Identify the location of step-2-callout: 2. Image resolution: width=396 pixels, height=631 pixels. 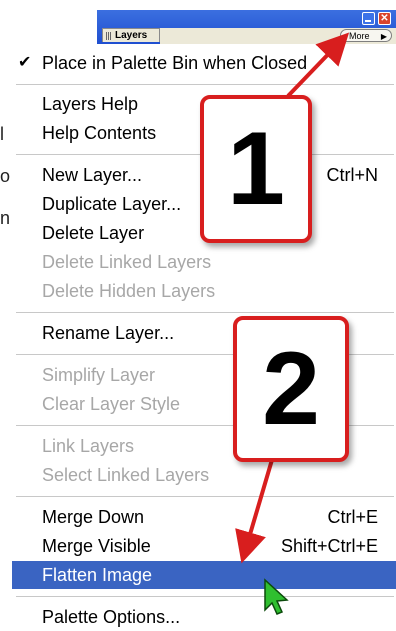
(291, 389).